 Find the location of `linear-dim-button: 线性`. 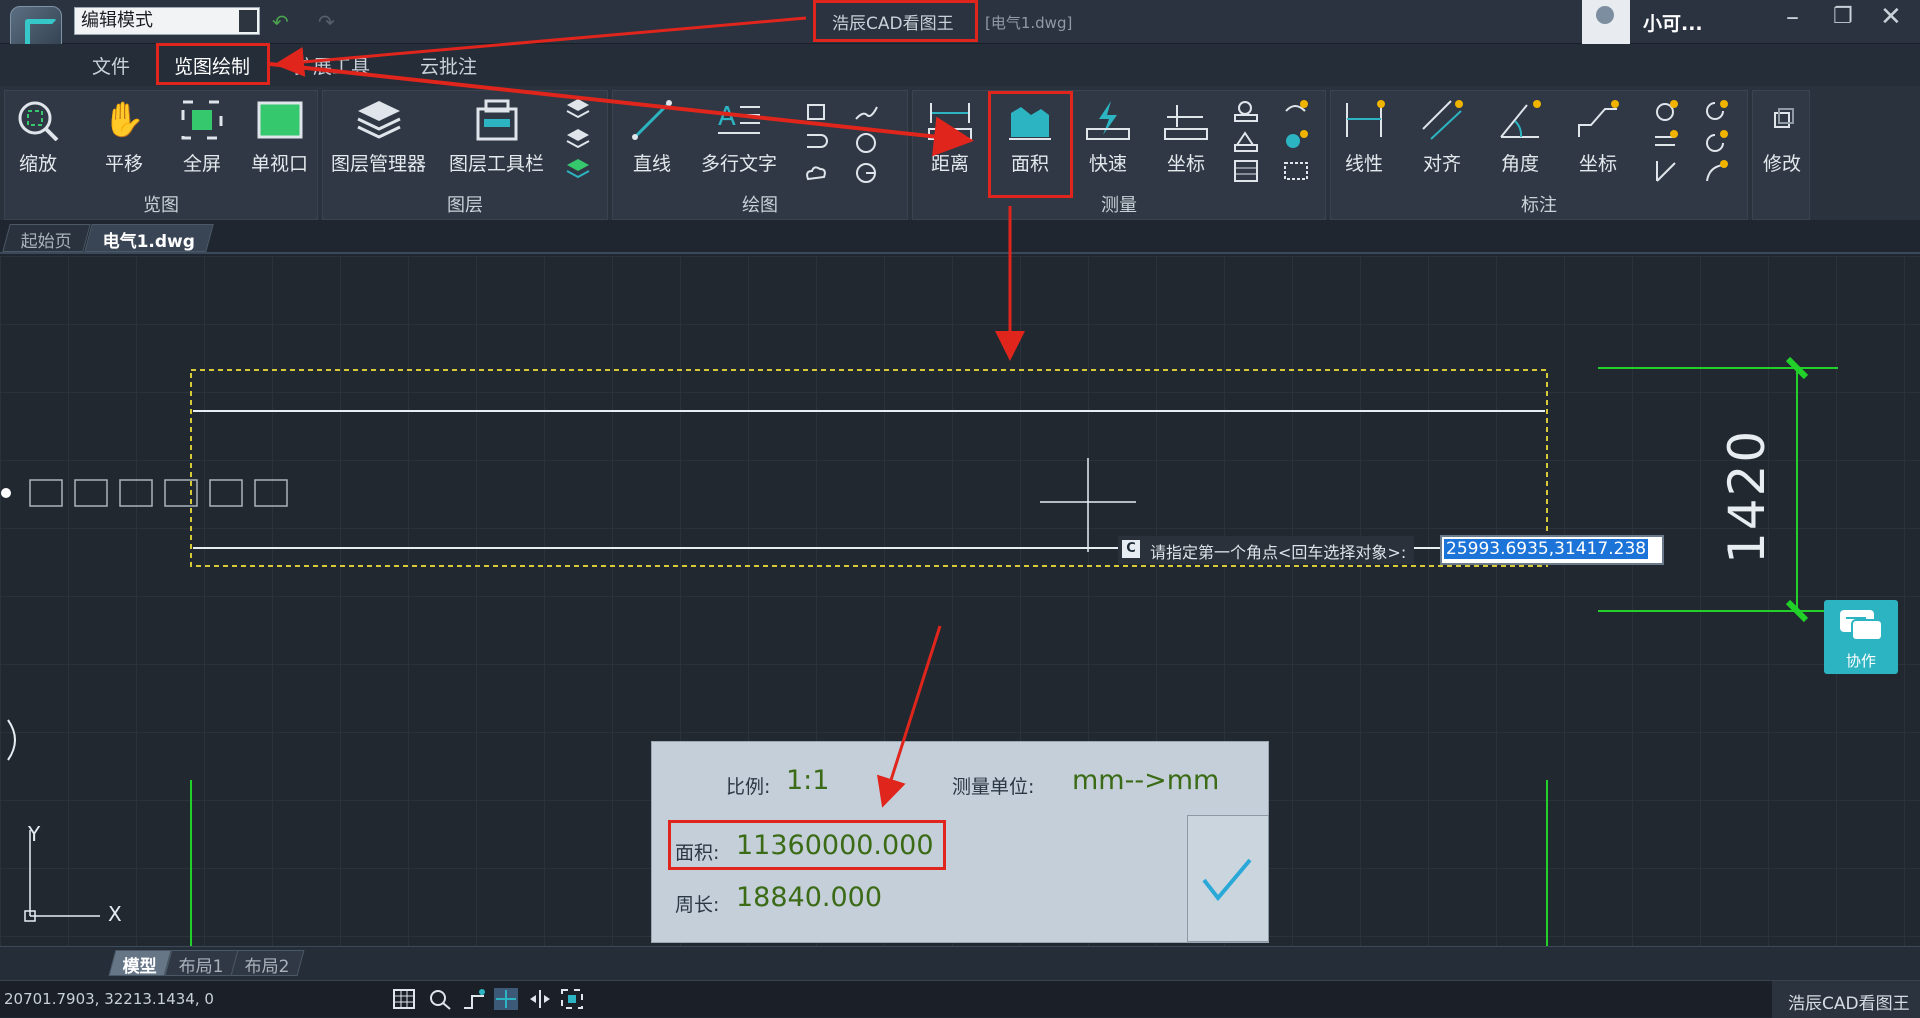

linear-dim-button: 线性 is located at coordinates (1364, 137).